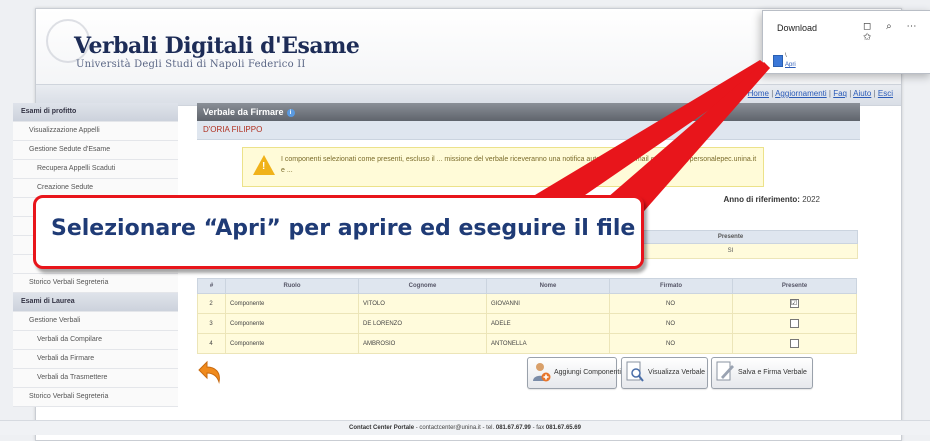  What do you see at coordinates (846, 42) in the screenshot?
I see `download-panel: Download ◻ ⌕ ⋯ ✩ \ Apri` at bounding box center [846, 42].